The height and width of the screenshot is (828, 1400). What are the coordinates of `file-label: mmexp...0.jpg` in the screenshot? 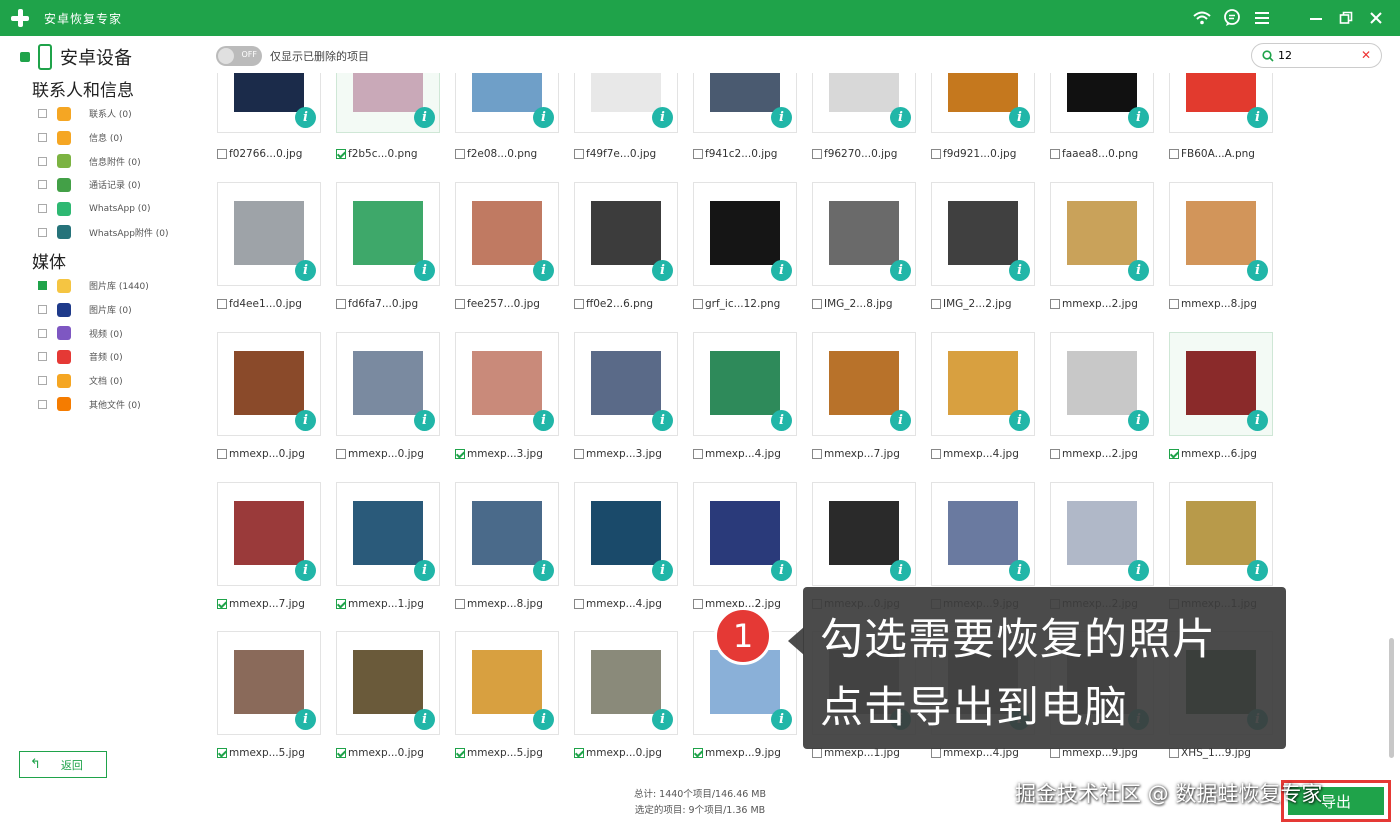 It's located at (380, 753).